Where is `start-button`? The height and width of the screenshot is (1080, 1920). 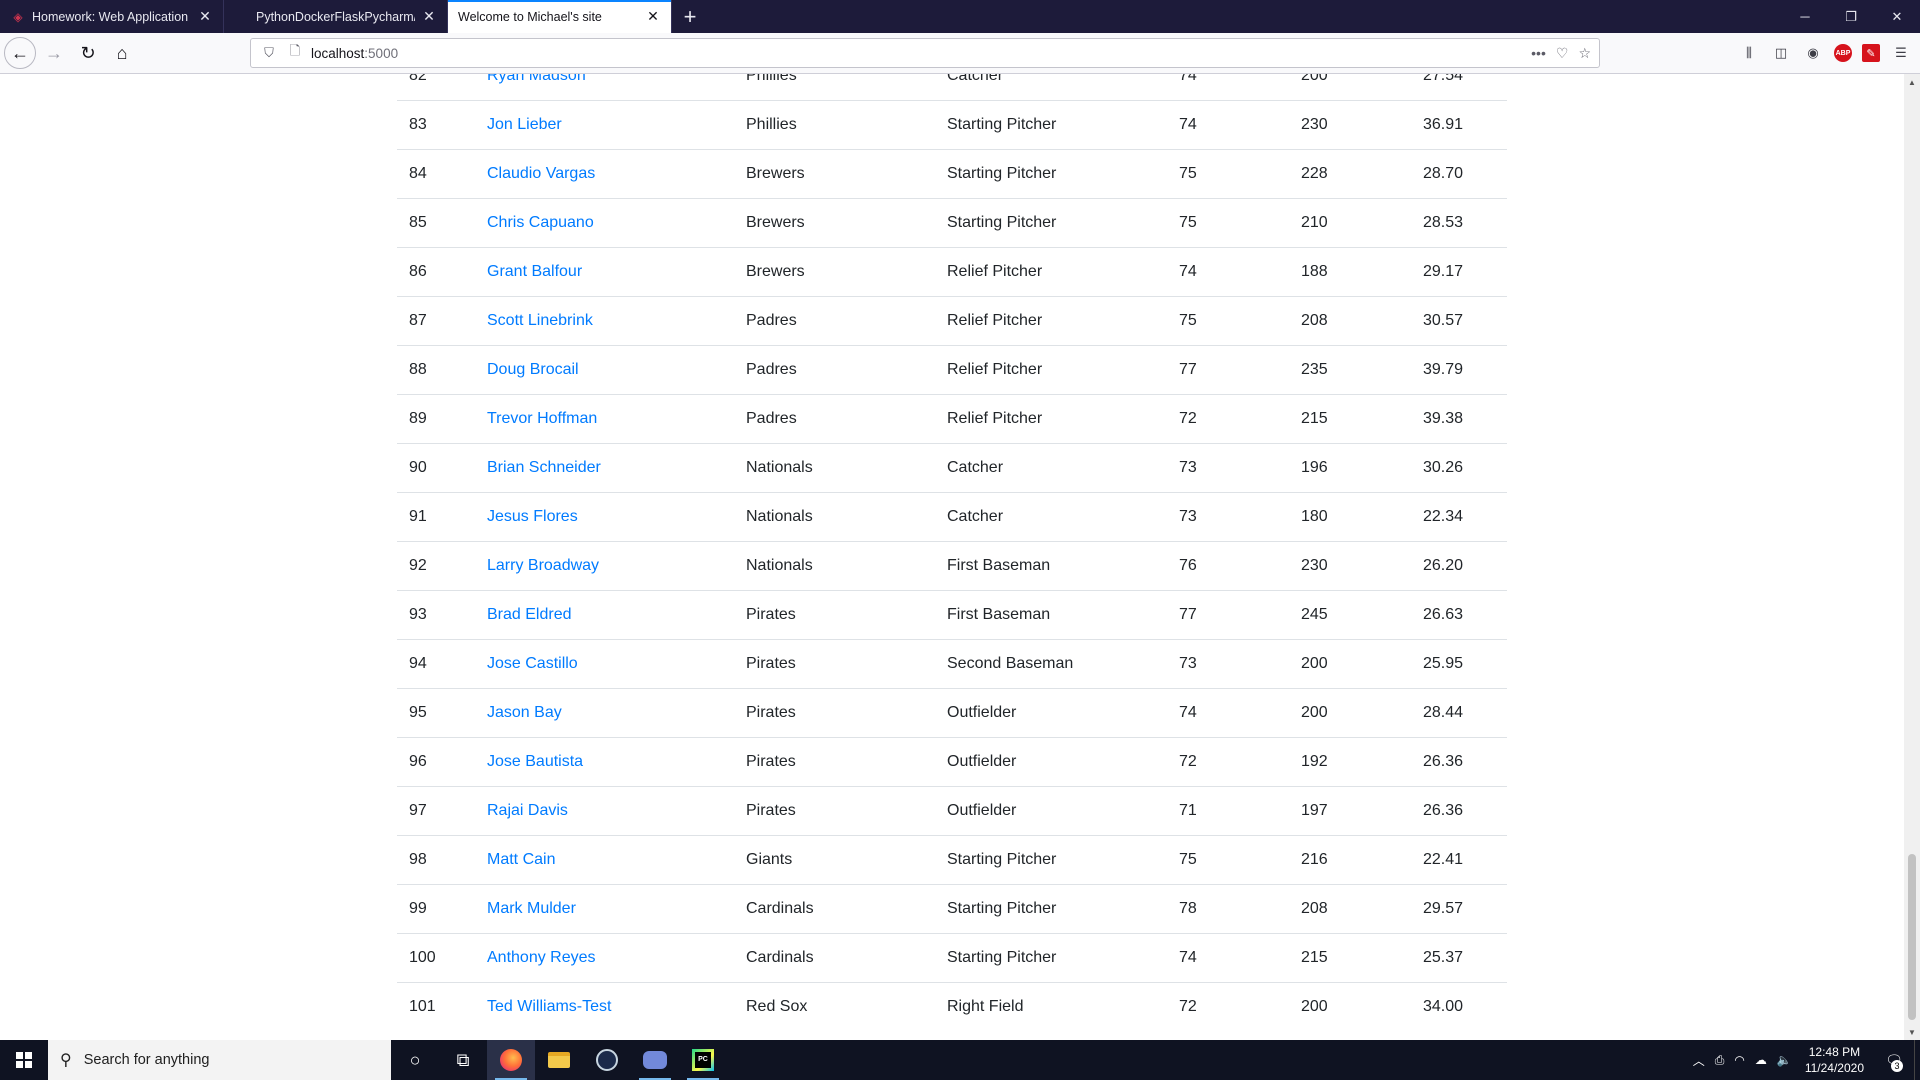
start-button is located at coordinates (24, 1060).